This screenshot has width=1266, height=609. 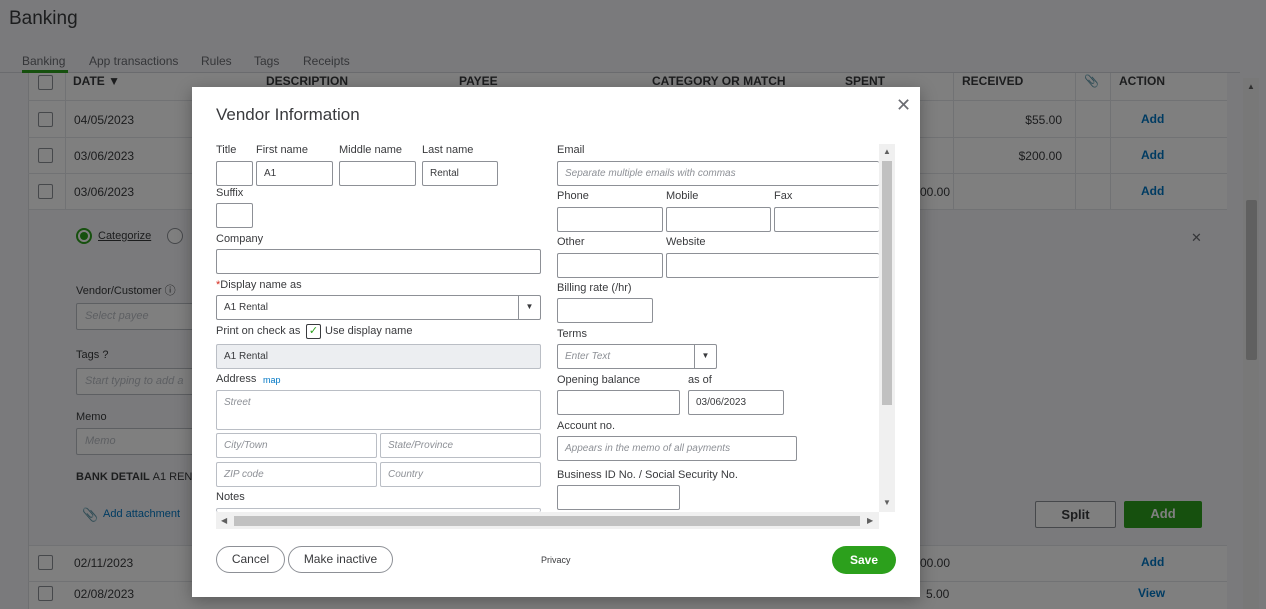 What do you see at coordinates (718, 219) in the screenshot?
I see `mobile-input` at bounding box center [718, 219].